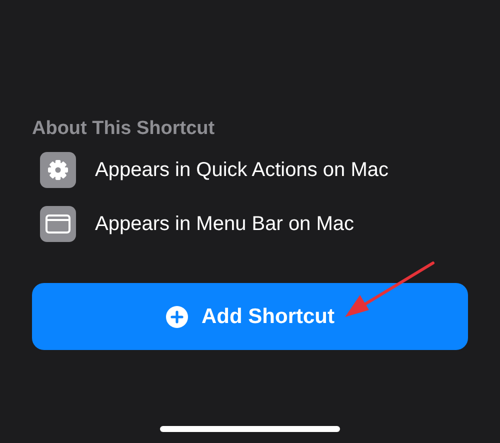  I want to click on info-text: Appears in Quick Actions on Mac, so click(241, 170).